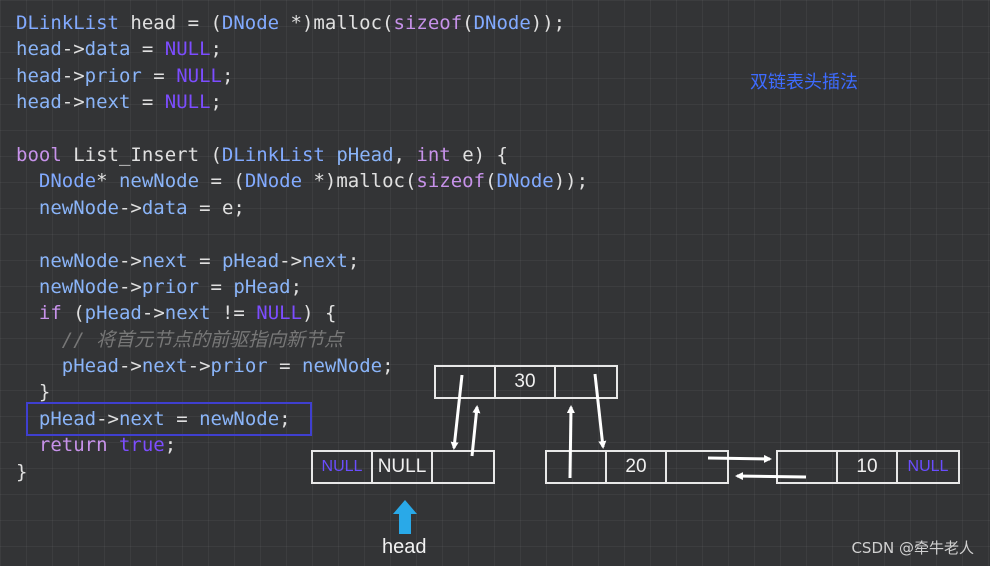  Describe the element at coordinates (739, 458) in the screenshot. I see `node20-next-to-node10-arrow` at that location.